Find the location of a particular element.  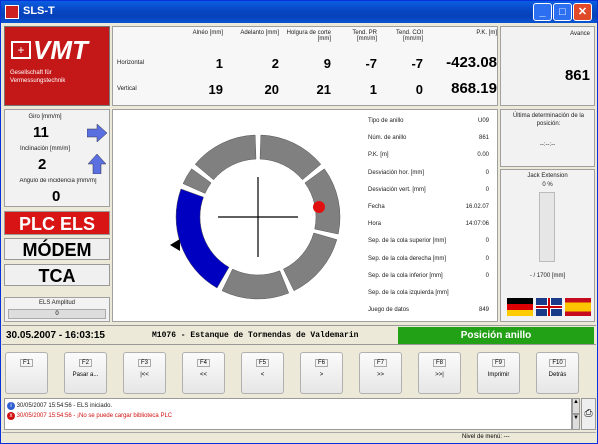

info-label: Fecha is located at coordinates (376, 207).